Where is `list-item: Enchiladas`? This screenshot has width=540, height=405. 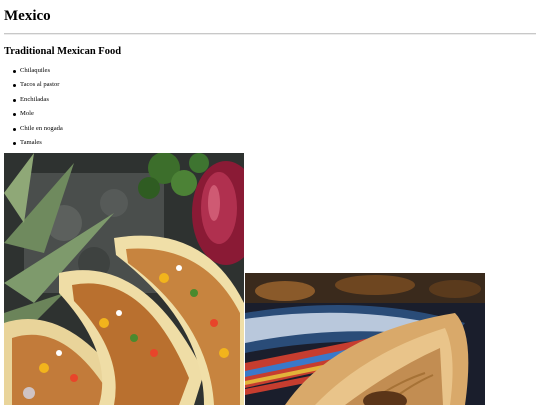
list-item: Enchiladas is located at coordinates (38, 100).